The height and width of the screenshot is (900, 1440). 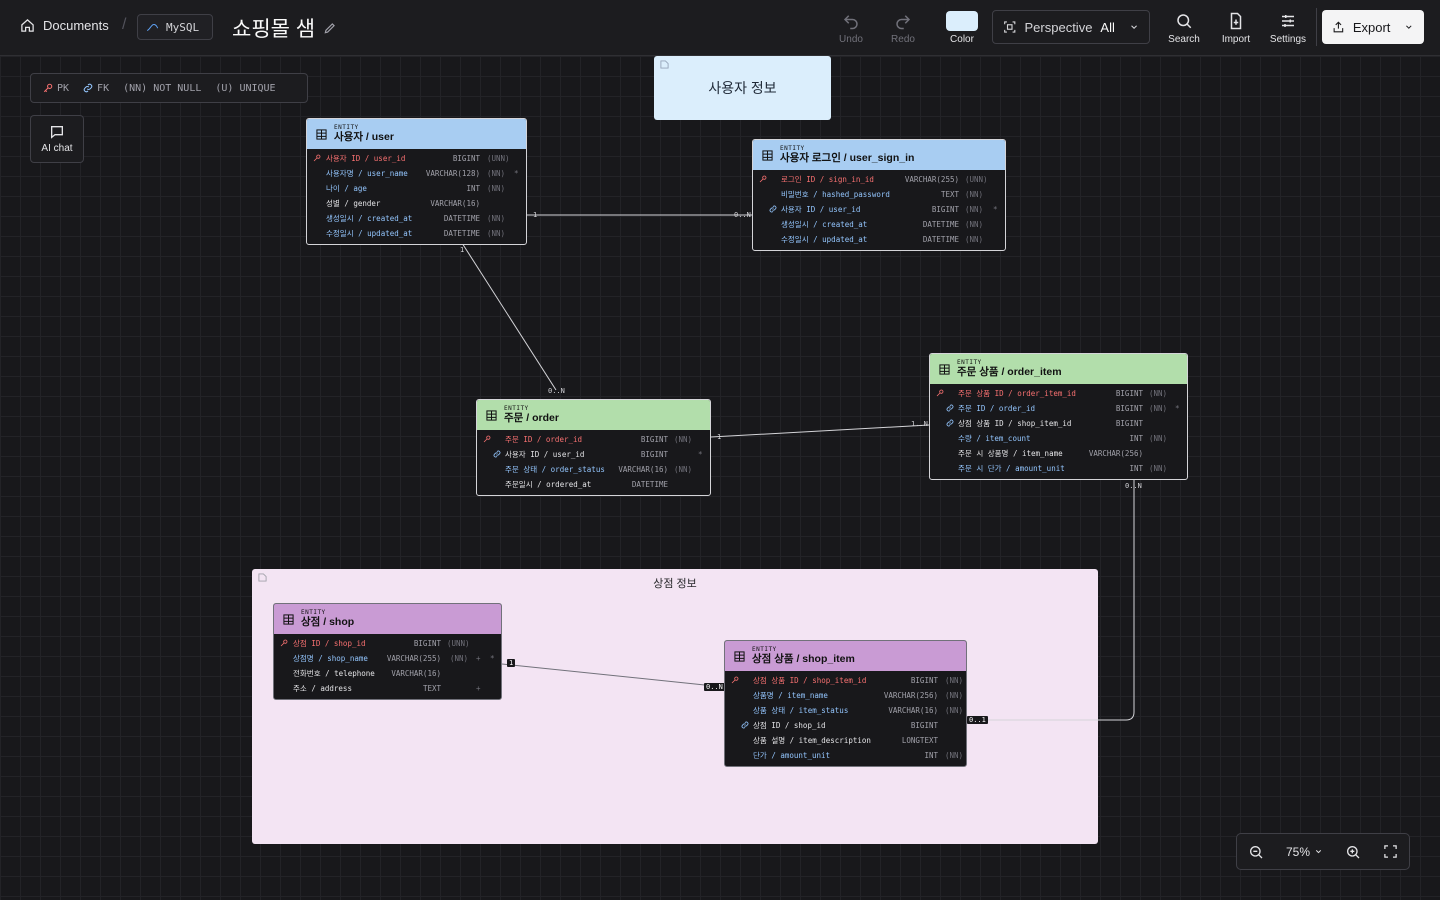 I want to click on zoom-control: 75%, so click(x=1323, y=851).